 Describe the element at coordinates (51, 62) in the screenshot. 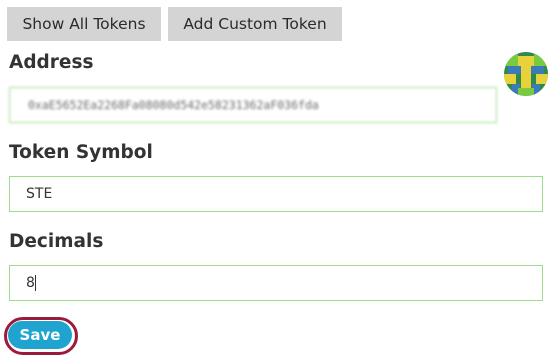

I see `address-label: Address` at that location.